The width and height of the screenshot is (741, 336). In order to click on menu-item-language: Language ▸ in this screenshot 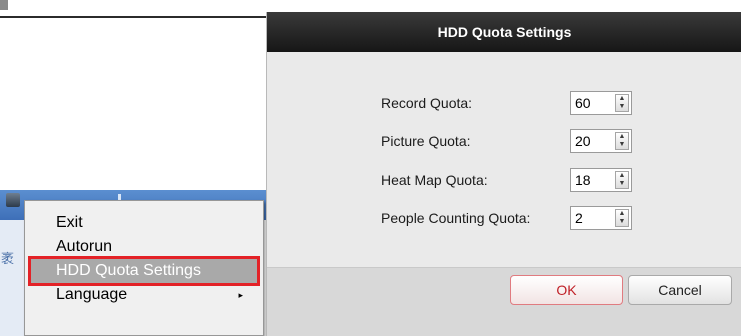, I will do `click(144, 295)`.